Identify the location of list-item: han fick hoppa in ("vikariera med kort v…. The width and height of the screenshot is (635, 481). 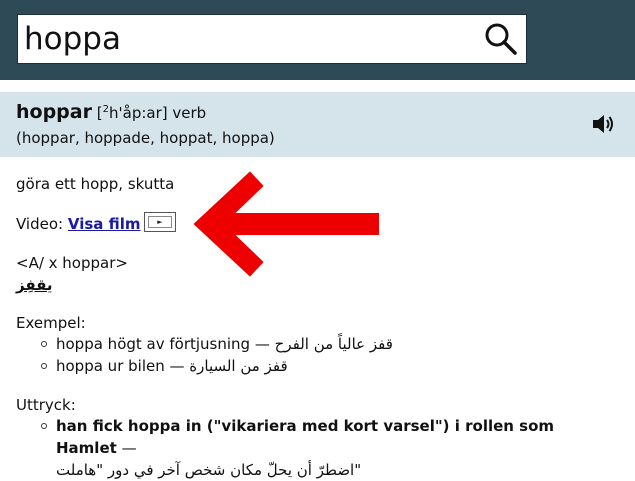
(318, 447).